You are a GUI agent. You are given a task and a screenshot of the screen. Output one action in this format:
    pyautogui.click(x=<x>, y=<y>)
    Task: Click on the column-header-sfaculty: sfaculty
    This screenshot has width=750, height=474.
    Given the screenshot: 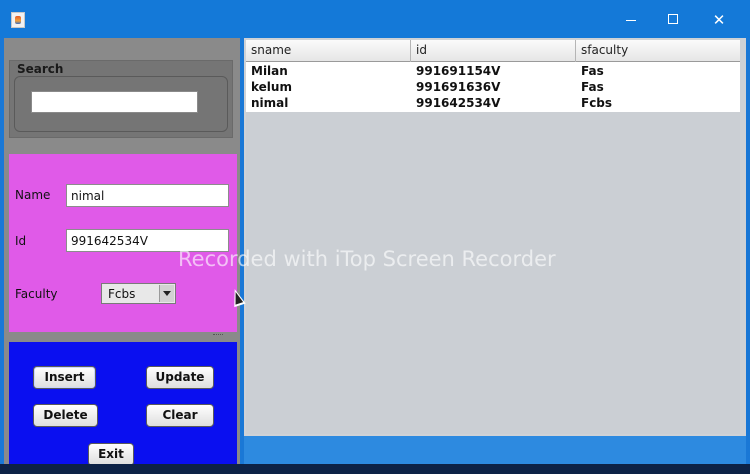 What is the action you would take?
    pyautogui.click(x=658, y=51)
    